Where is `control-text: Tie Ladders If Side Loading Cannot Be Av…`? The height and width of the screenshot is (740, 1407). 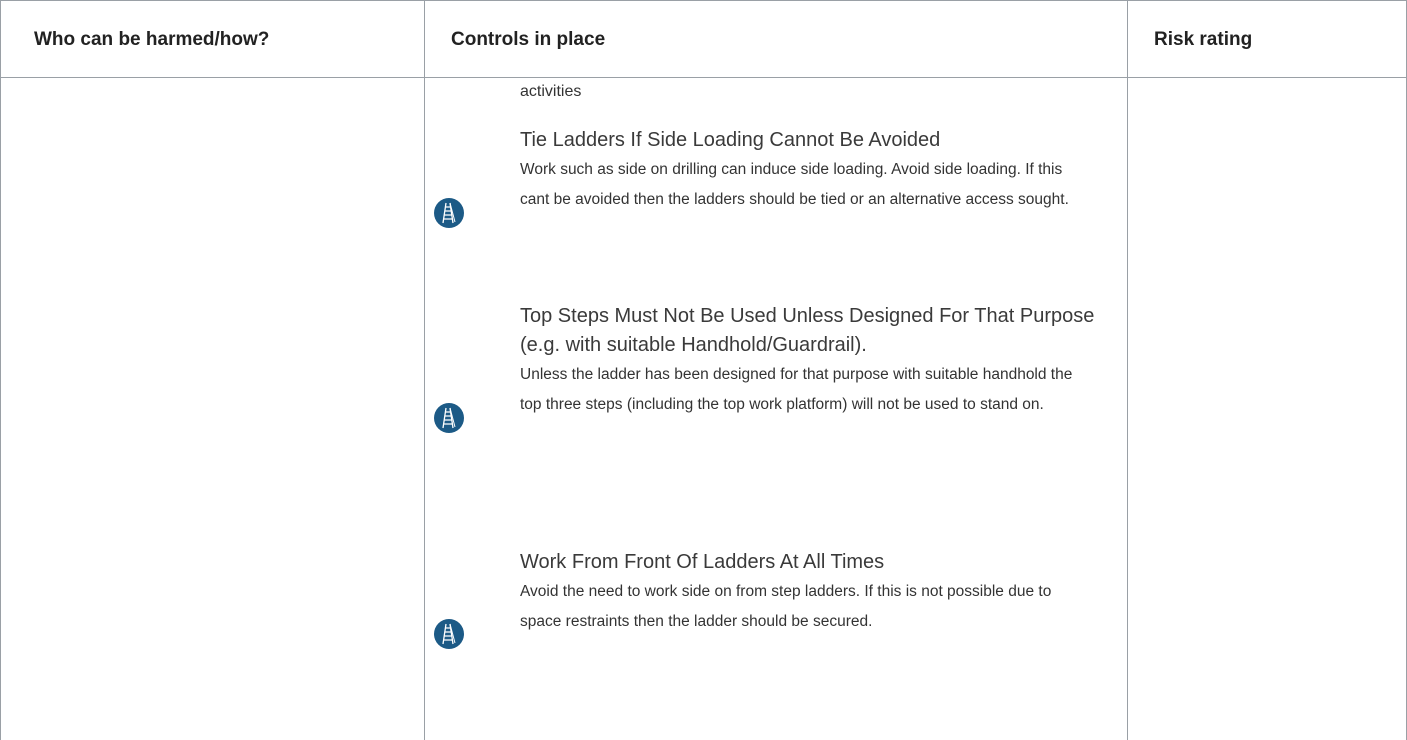
control-text: Tie Ladders If Side Loading Cannot Be Av… is located at coordinates (807, 170).